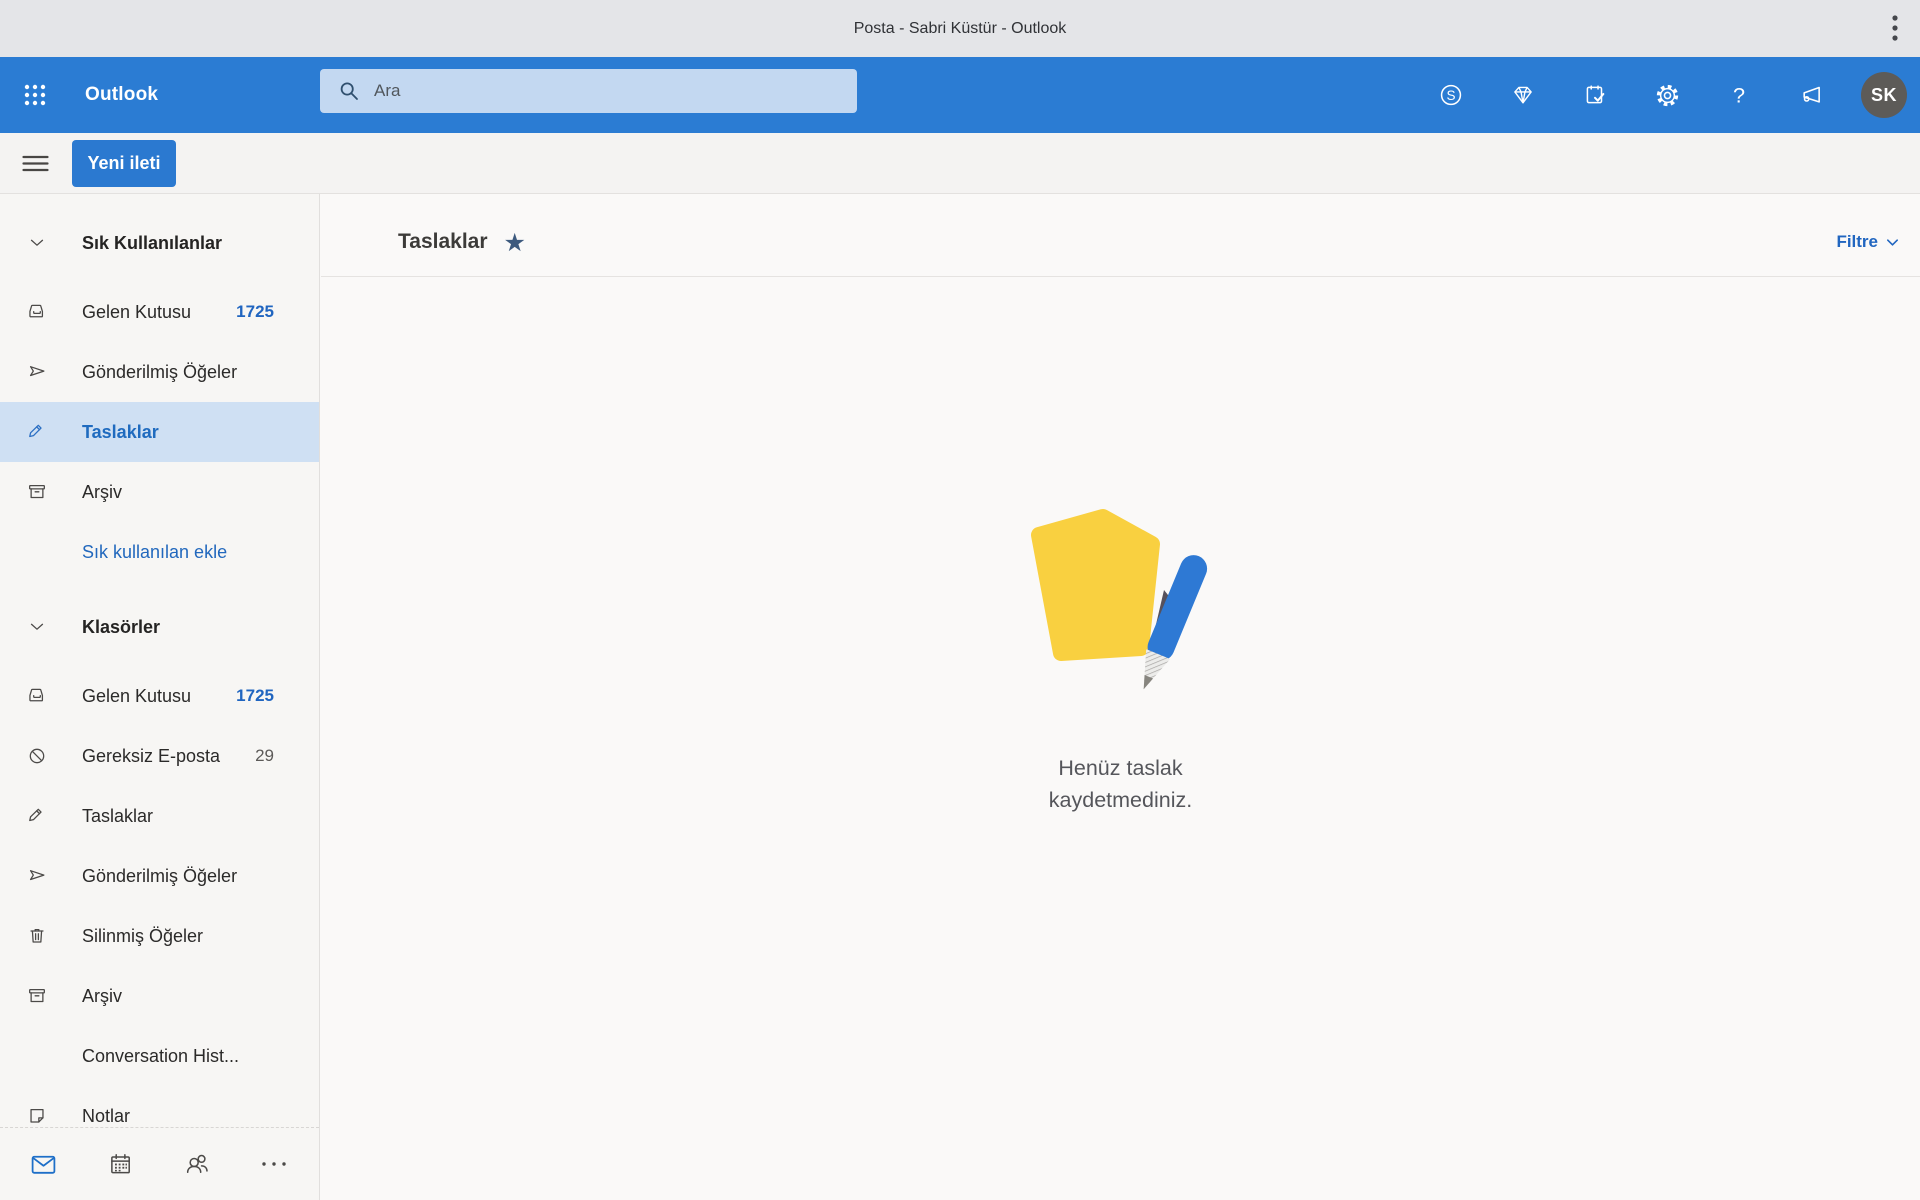 This screenshot has height=1200, width=1920. Describe the element at coordinates (106, 1115) in the screenshot. I see `item-label: Notlar` at that location.